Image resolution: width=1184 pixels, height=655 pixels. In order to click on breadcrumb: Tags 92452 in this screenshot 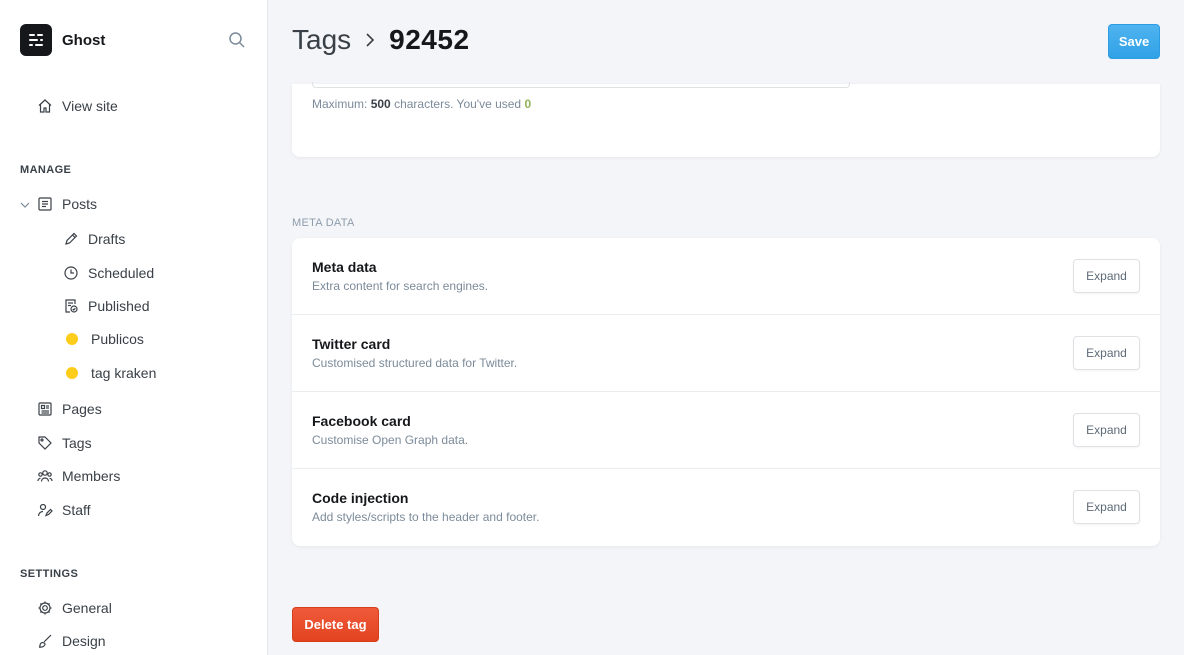, I will do `click(381, 40)`.